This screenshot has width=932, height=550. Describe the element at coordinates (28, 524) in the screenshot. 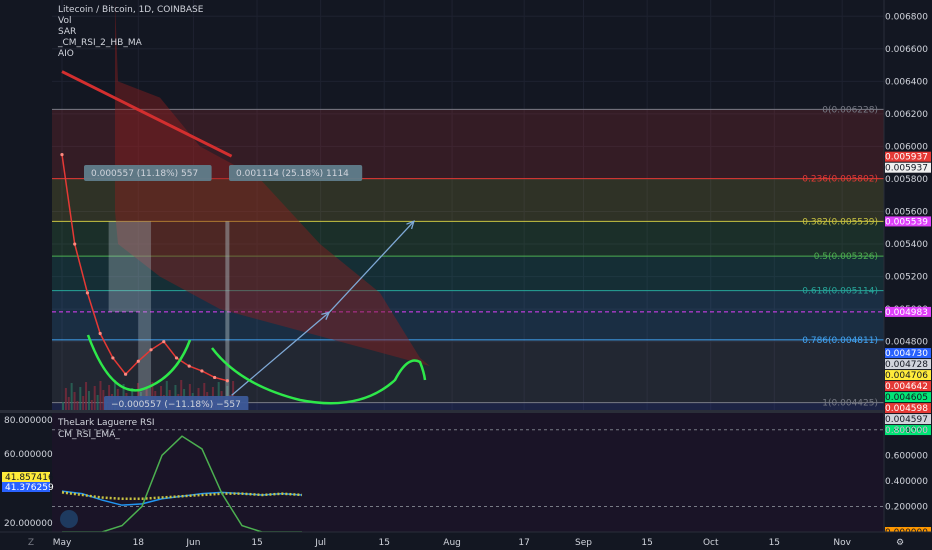

I see `osc-left-tick-2: 20.000000` at that location.